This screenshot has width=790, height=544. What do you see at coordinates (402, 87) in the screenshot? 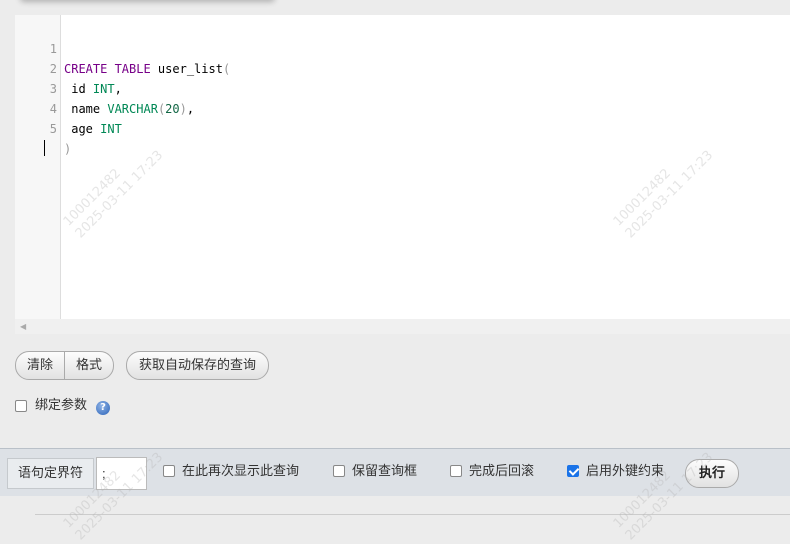
I see `code-line: 3 name VARCHAR(20),` at bounding box center [402, 87].